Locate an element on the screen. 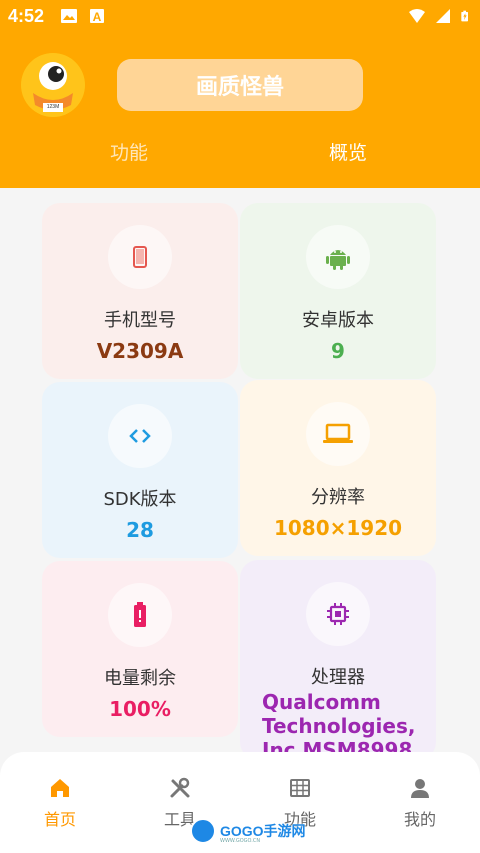  tab-functions: 功能 is located at coordinates (129, 151).